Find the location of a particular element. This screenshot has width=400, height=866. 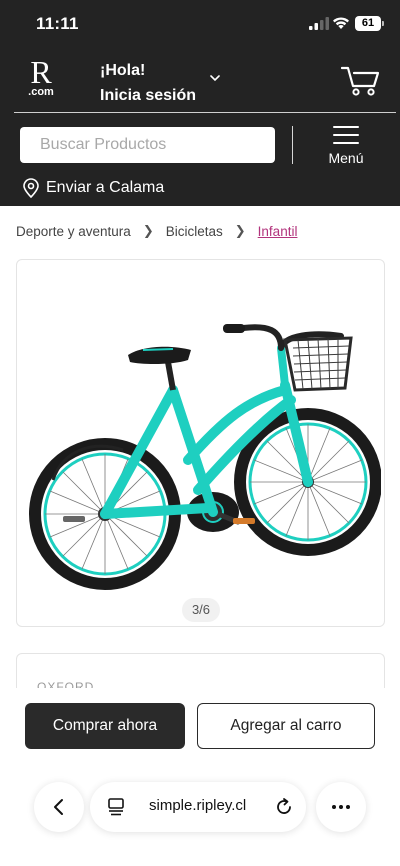

search-input is located at coordinates (147, 145).